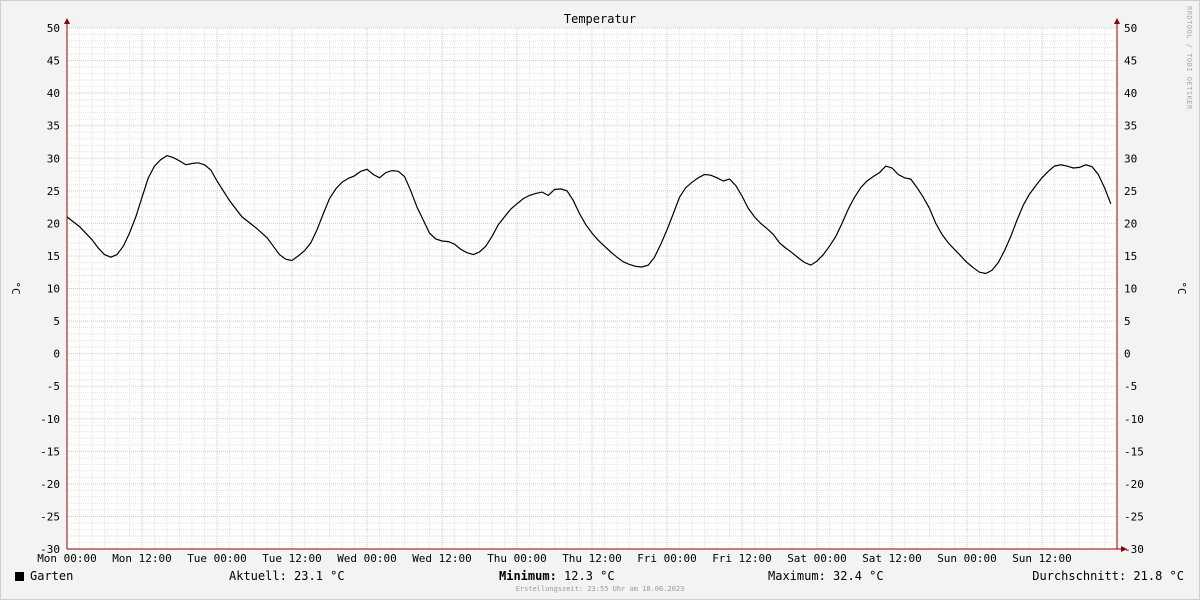 The height and width of the screenshot is (600, 1200). What do you see at coordinates (56, 354) in the screenshot?
I see `y-tick-label-left: 0` at bounding box center [56, 354].